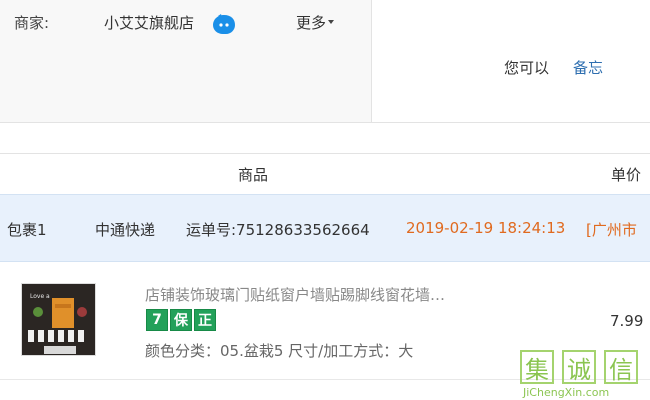 The image size is (650, 400). I want to click on watermark-char-2: 诚, so click(579, 367).